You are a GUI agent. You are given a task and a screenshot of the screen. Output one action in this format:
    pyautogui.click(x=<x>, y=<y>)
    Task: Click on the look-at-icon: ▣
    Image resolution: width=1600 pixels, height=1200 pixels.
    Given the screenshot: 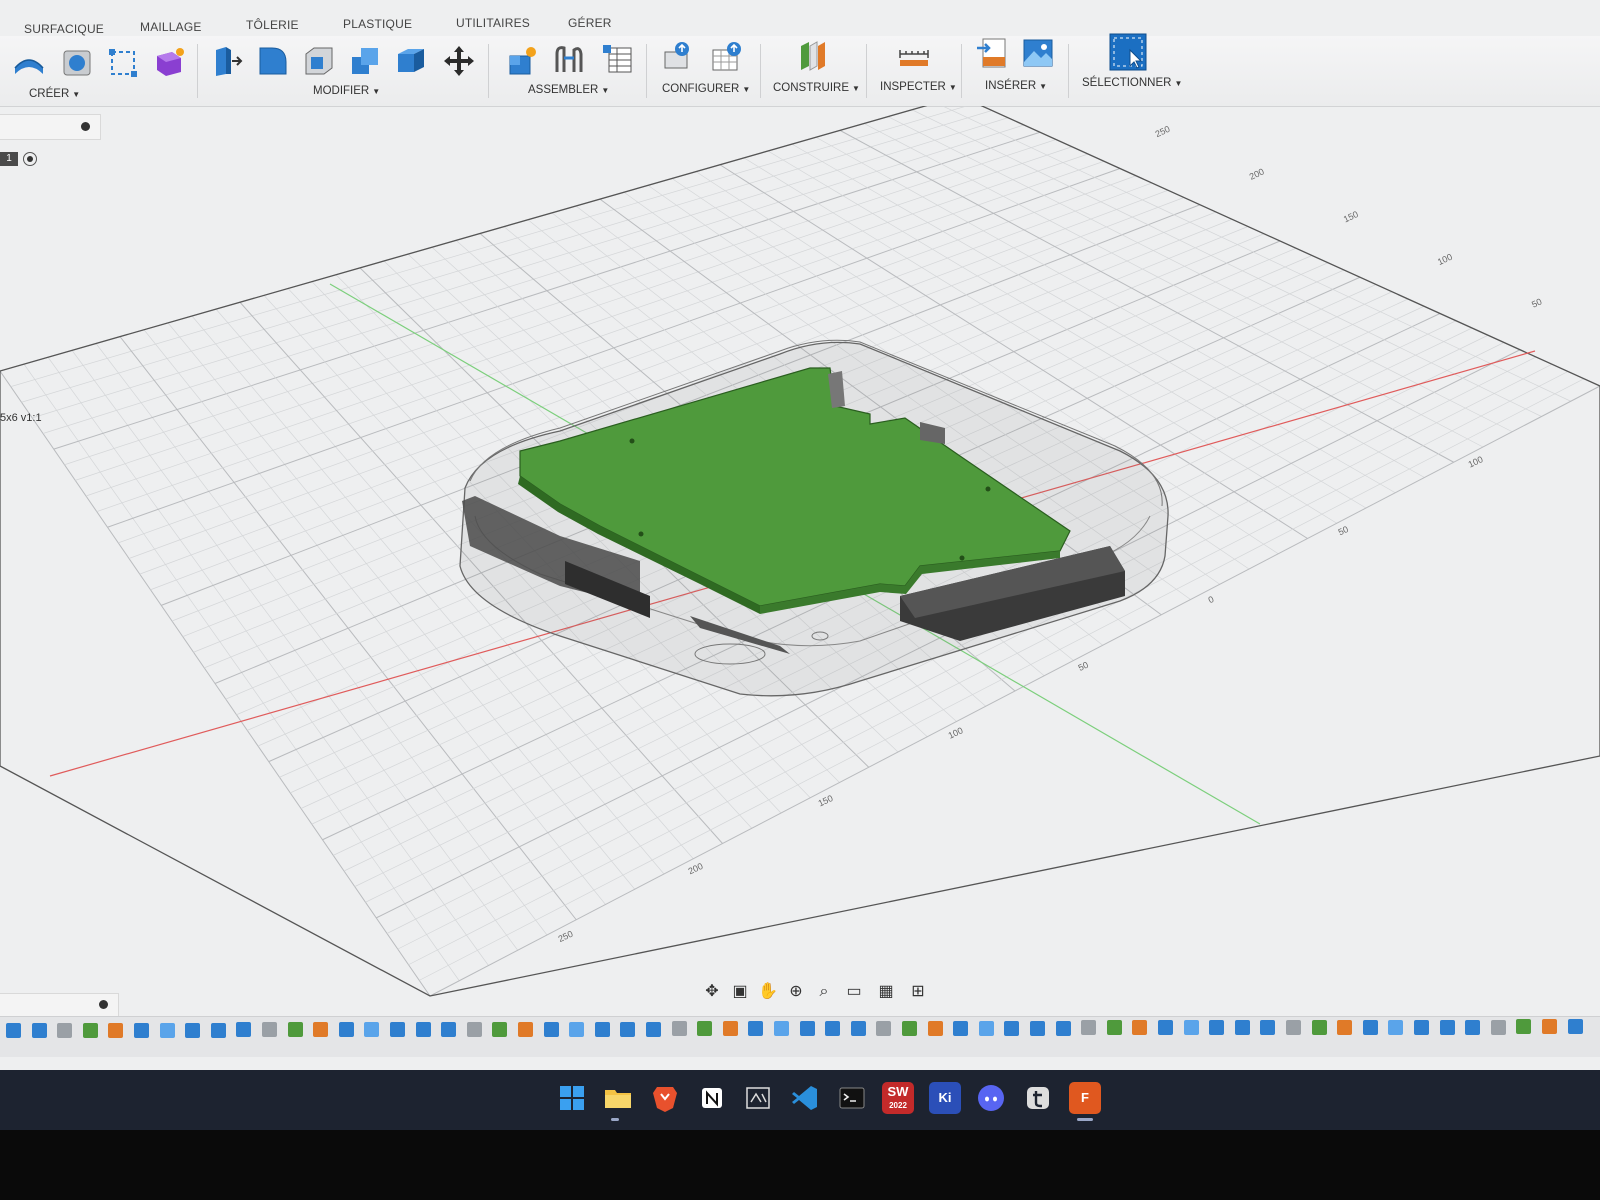 What is the action you would take?
    pyautogui.click(x=740, y=992)
    